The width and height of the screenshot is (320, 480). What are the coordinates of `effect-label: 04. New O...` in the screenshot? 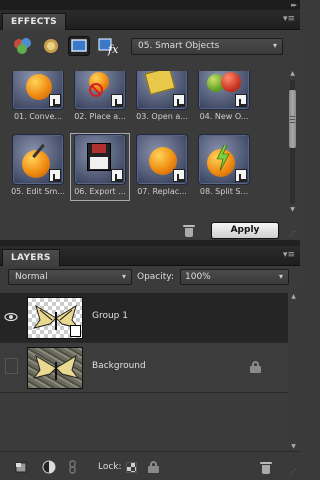 It's located at (224, 116).